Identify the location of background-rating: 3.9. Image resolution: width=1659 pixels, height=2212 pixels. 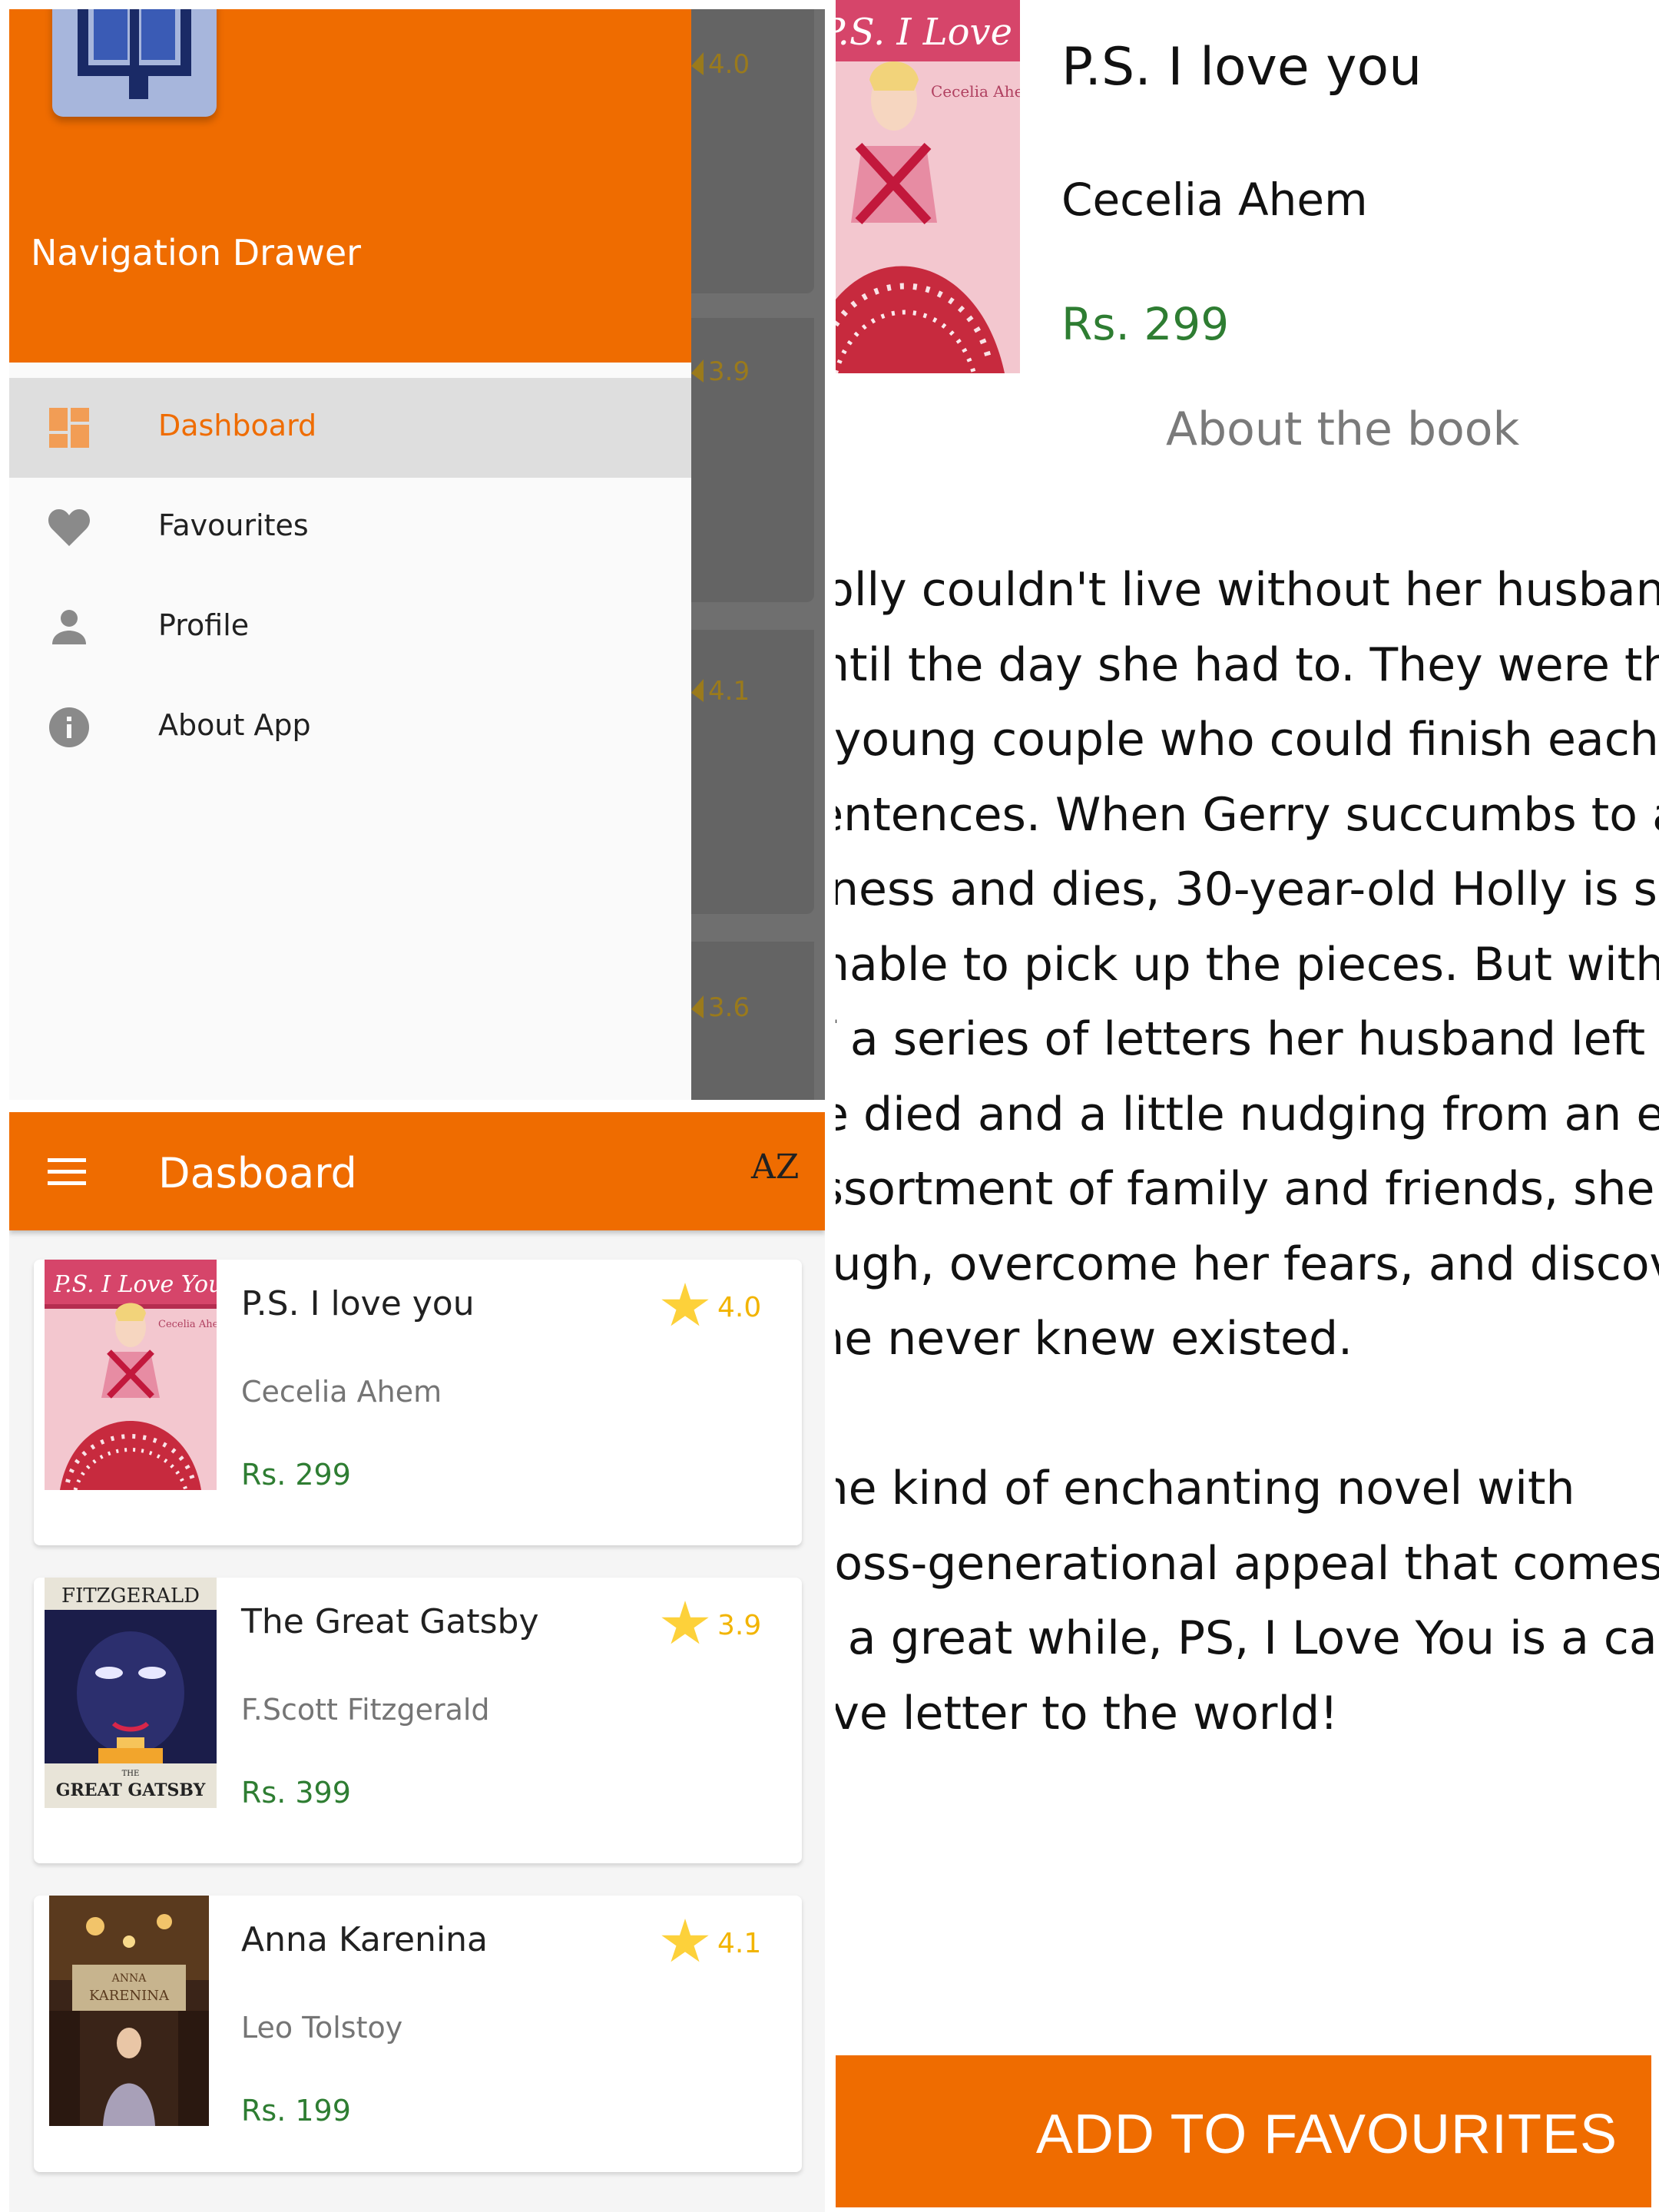
(729, 371).